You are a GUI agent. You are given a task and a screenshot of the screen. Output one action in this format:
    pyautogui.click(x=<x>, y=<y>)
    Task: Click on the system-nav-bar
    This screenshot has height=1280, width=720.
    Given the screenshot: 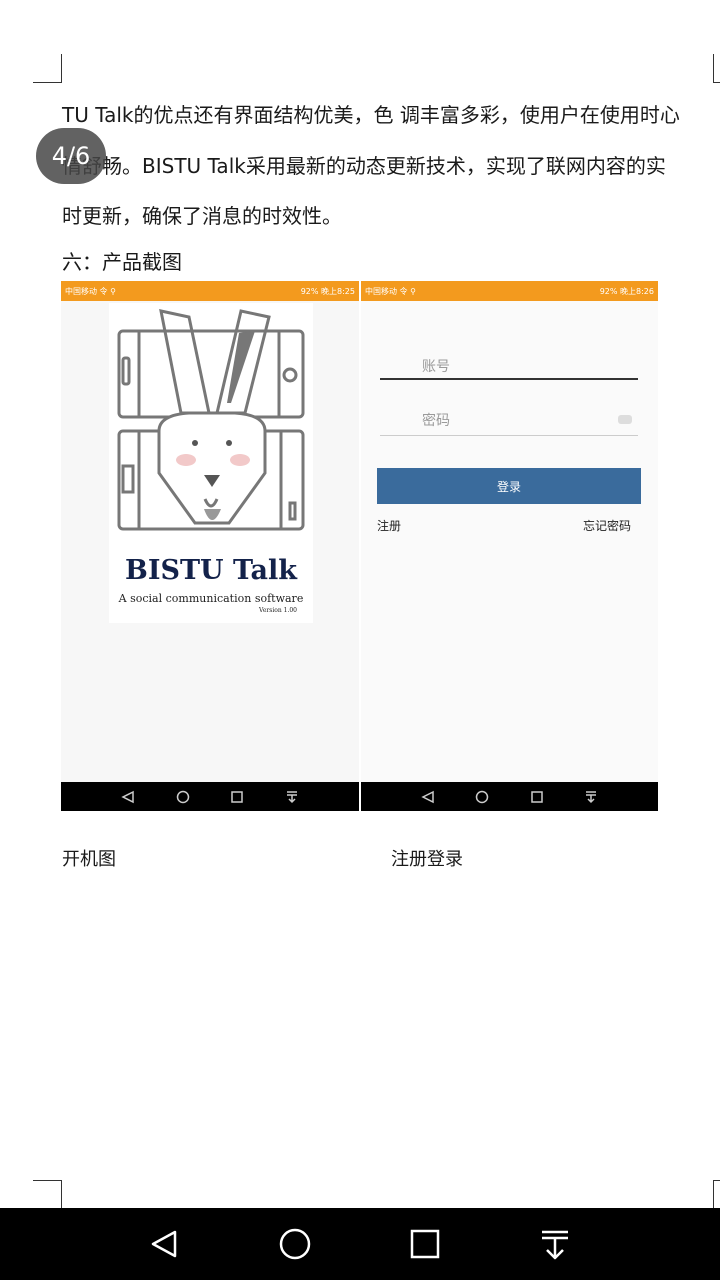 What is the action you would take?
    pyautogui.click(x=360, y=1244)
    